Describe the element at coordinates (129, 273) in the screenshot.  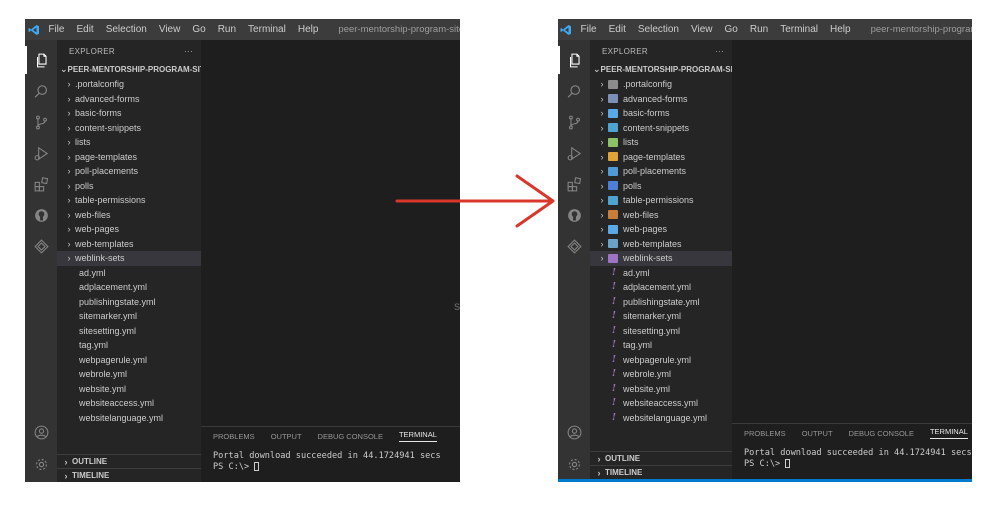
I see `file-item: ad.yml` at that location.